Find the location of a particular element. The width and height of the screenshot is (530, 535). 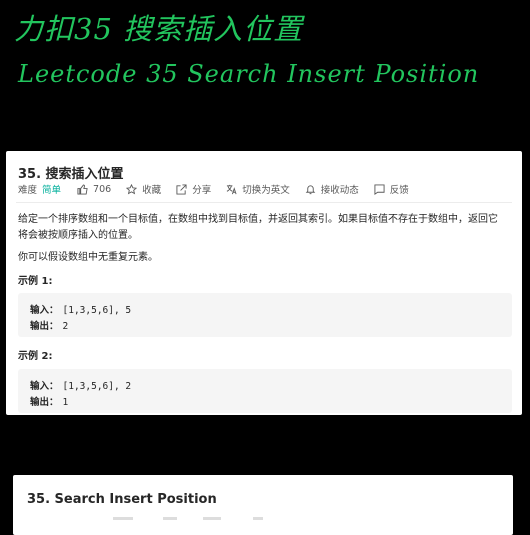

star-icon is located at coordinates (132, 188).